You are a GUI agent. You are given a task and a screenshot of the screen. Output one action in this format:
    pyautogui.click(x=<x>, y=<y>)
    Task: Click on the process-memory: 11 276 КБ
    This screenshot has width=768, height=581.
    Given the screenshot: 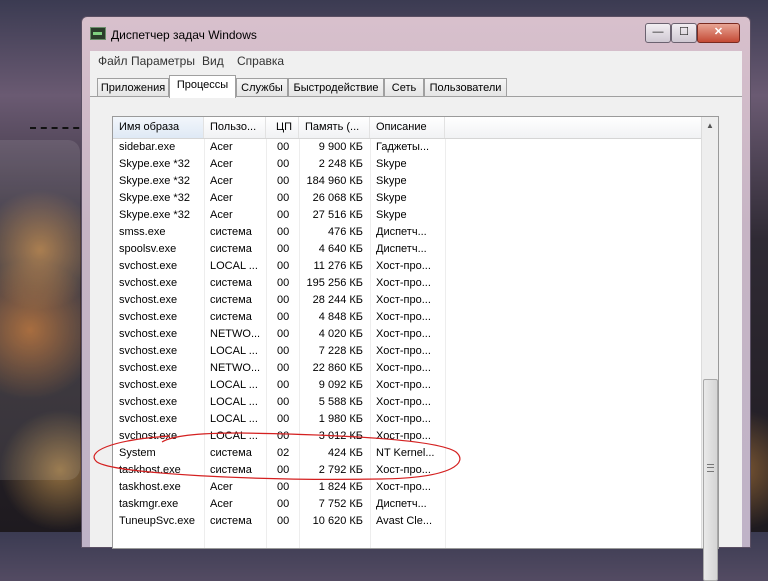 What is the action you would take?
    pyautogui.click(x=338, y=266)
    